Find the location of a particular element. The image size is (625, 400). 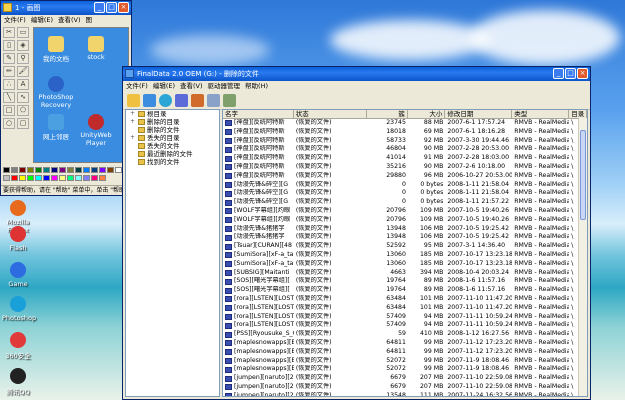

scroll-thumb is located at coordinates (583, 175).